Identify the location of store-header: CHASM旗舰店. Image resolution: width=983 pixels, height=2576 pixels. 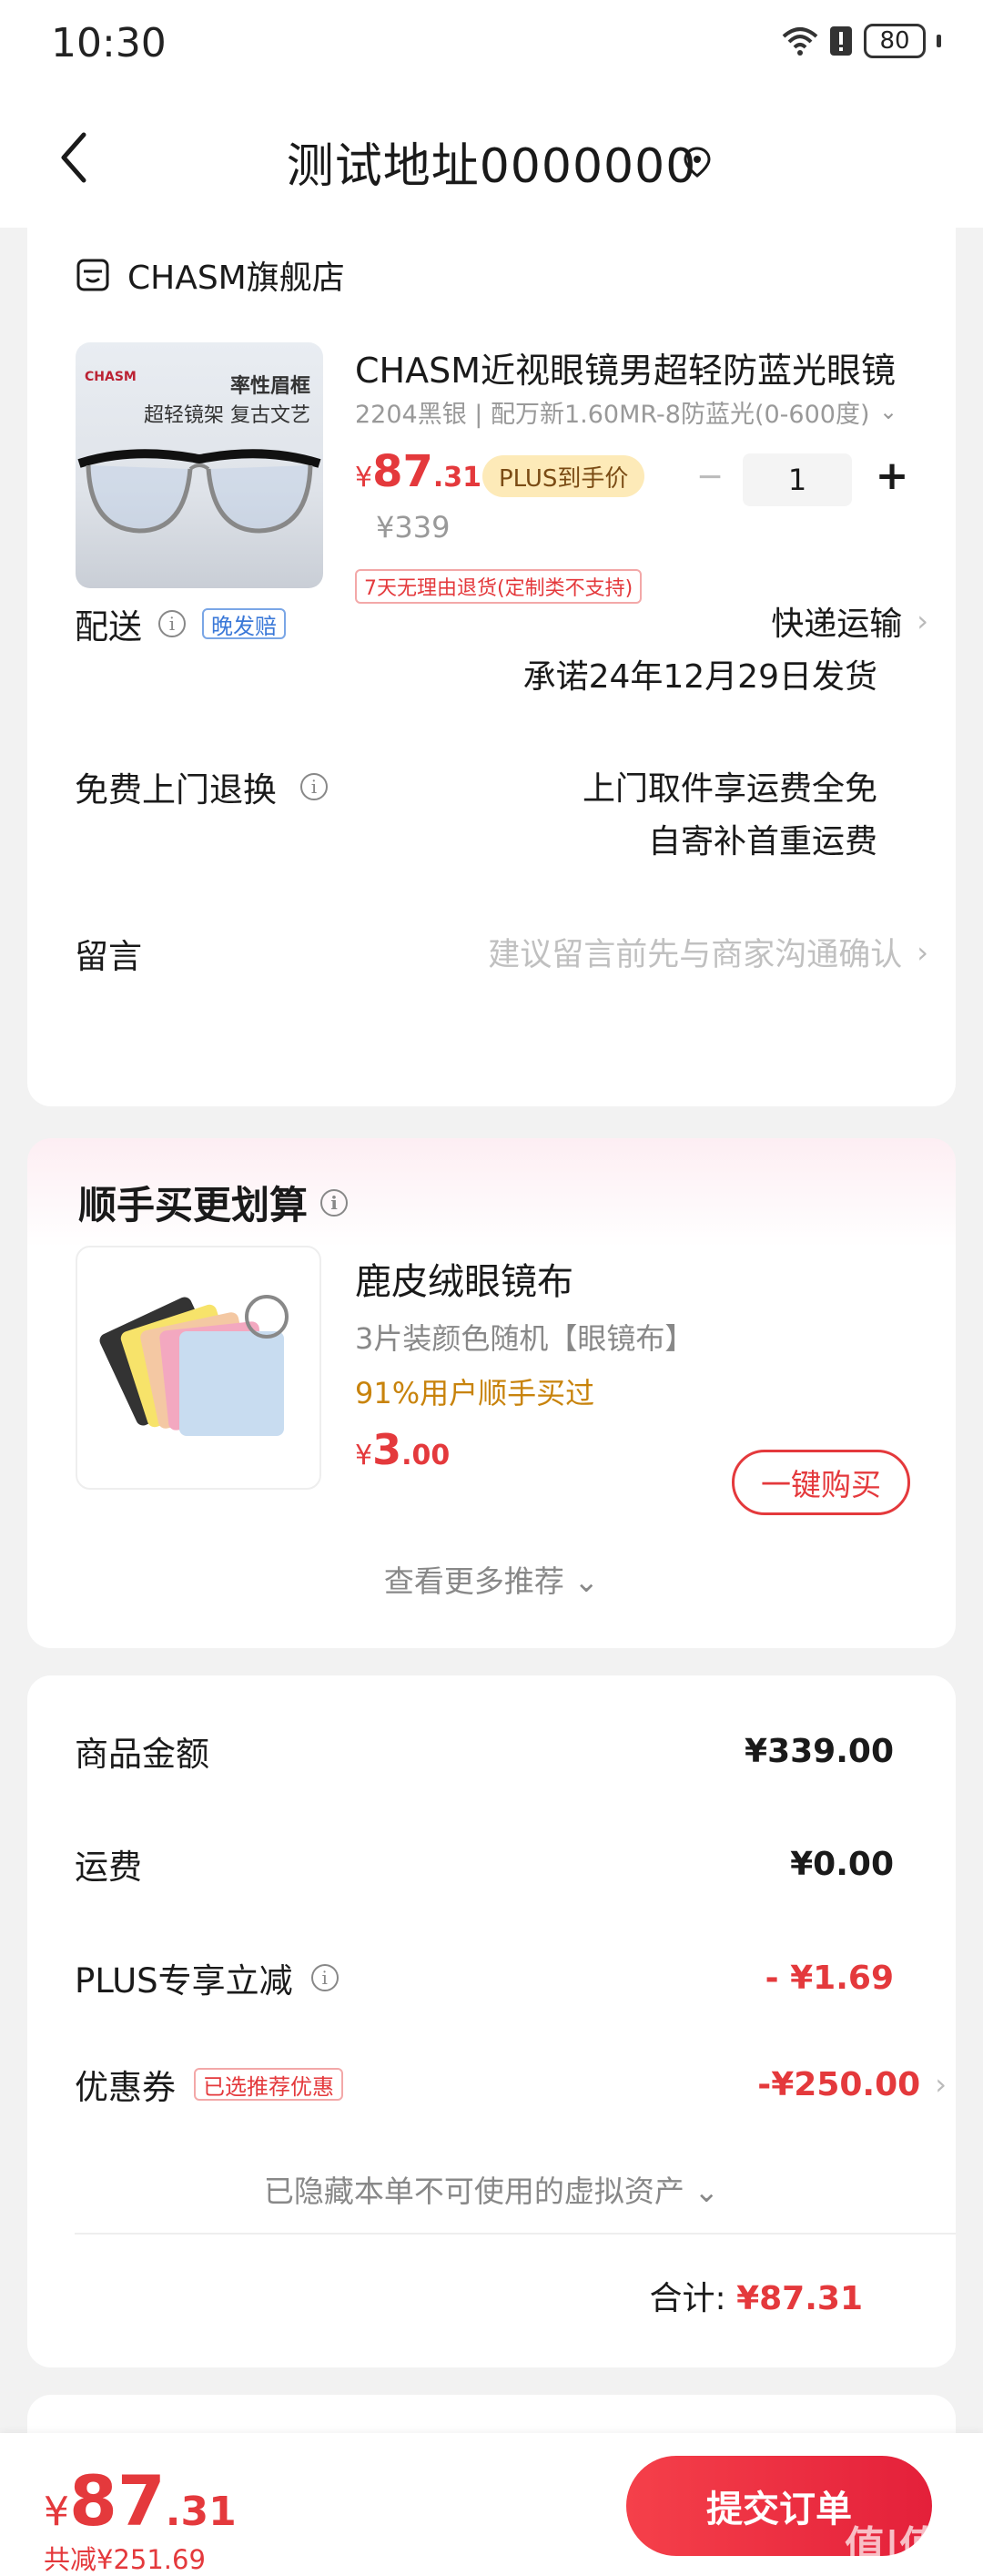
(210, 275).